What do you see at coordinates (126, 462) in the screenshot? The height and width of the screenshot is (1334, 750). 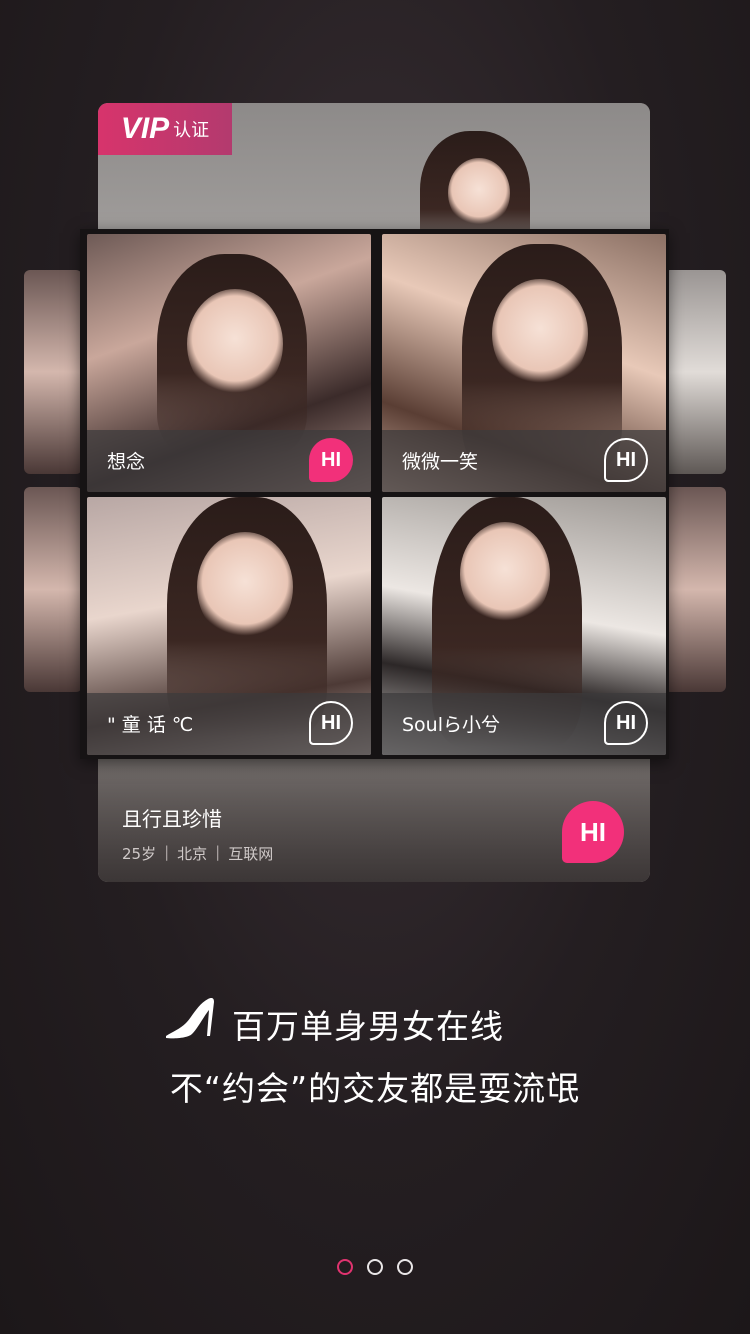 I see `tile-name: 想念` at bounding box center [126, 462].